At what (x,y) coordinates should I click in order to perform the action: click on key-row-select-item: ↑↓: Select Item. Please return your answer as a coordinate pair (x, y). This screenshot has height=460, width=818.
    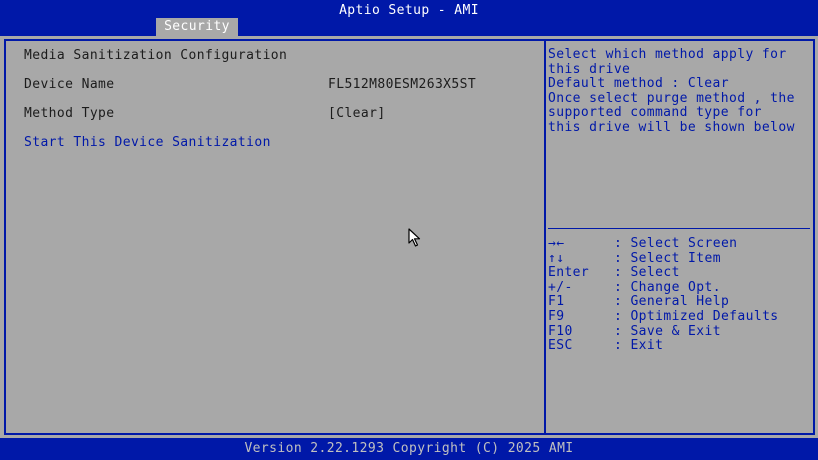
    Looking at the image, I should click on (634, 258).